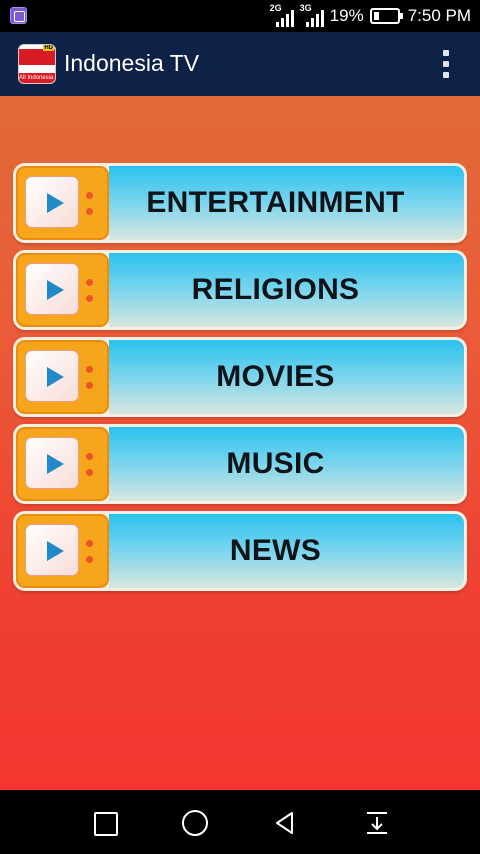 Image resolution: width=480 pixels, height=854 pixels. I want to click on category-button-entertainment: ENTERTAINMENT, so click(240, 203).